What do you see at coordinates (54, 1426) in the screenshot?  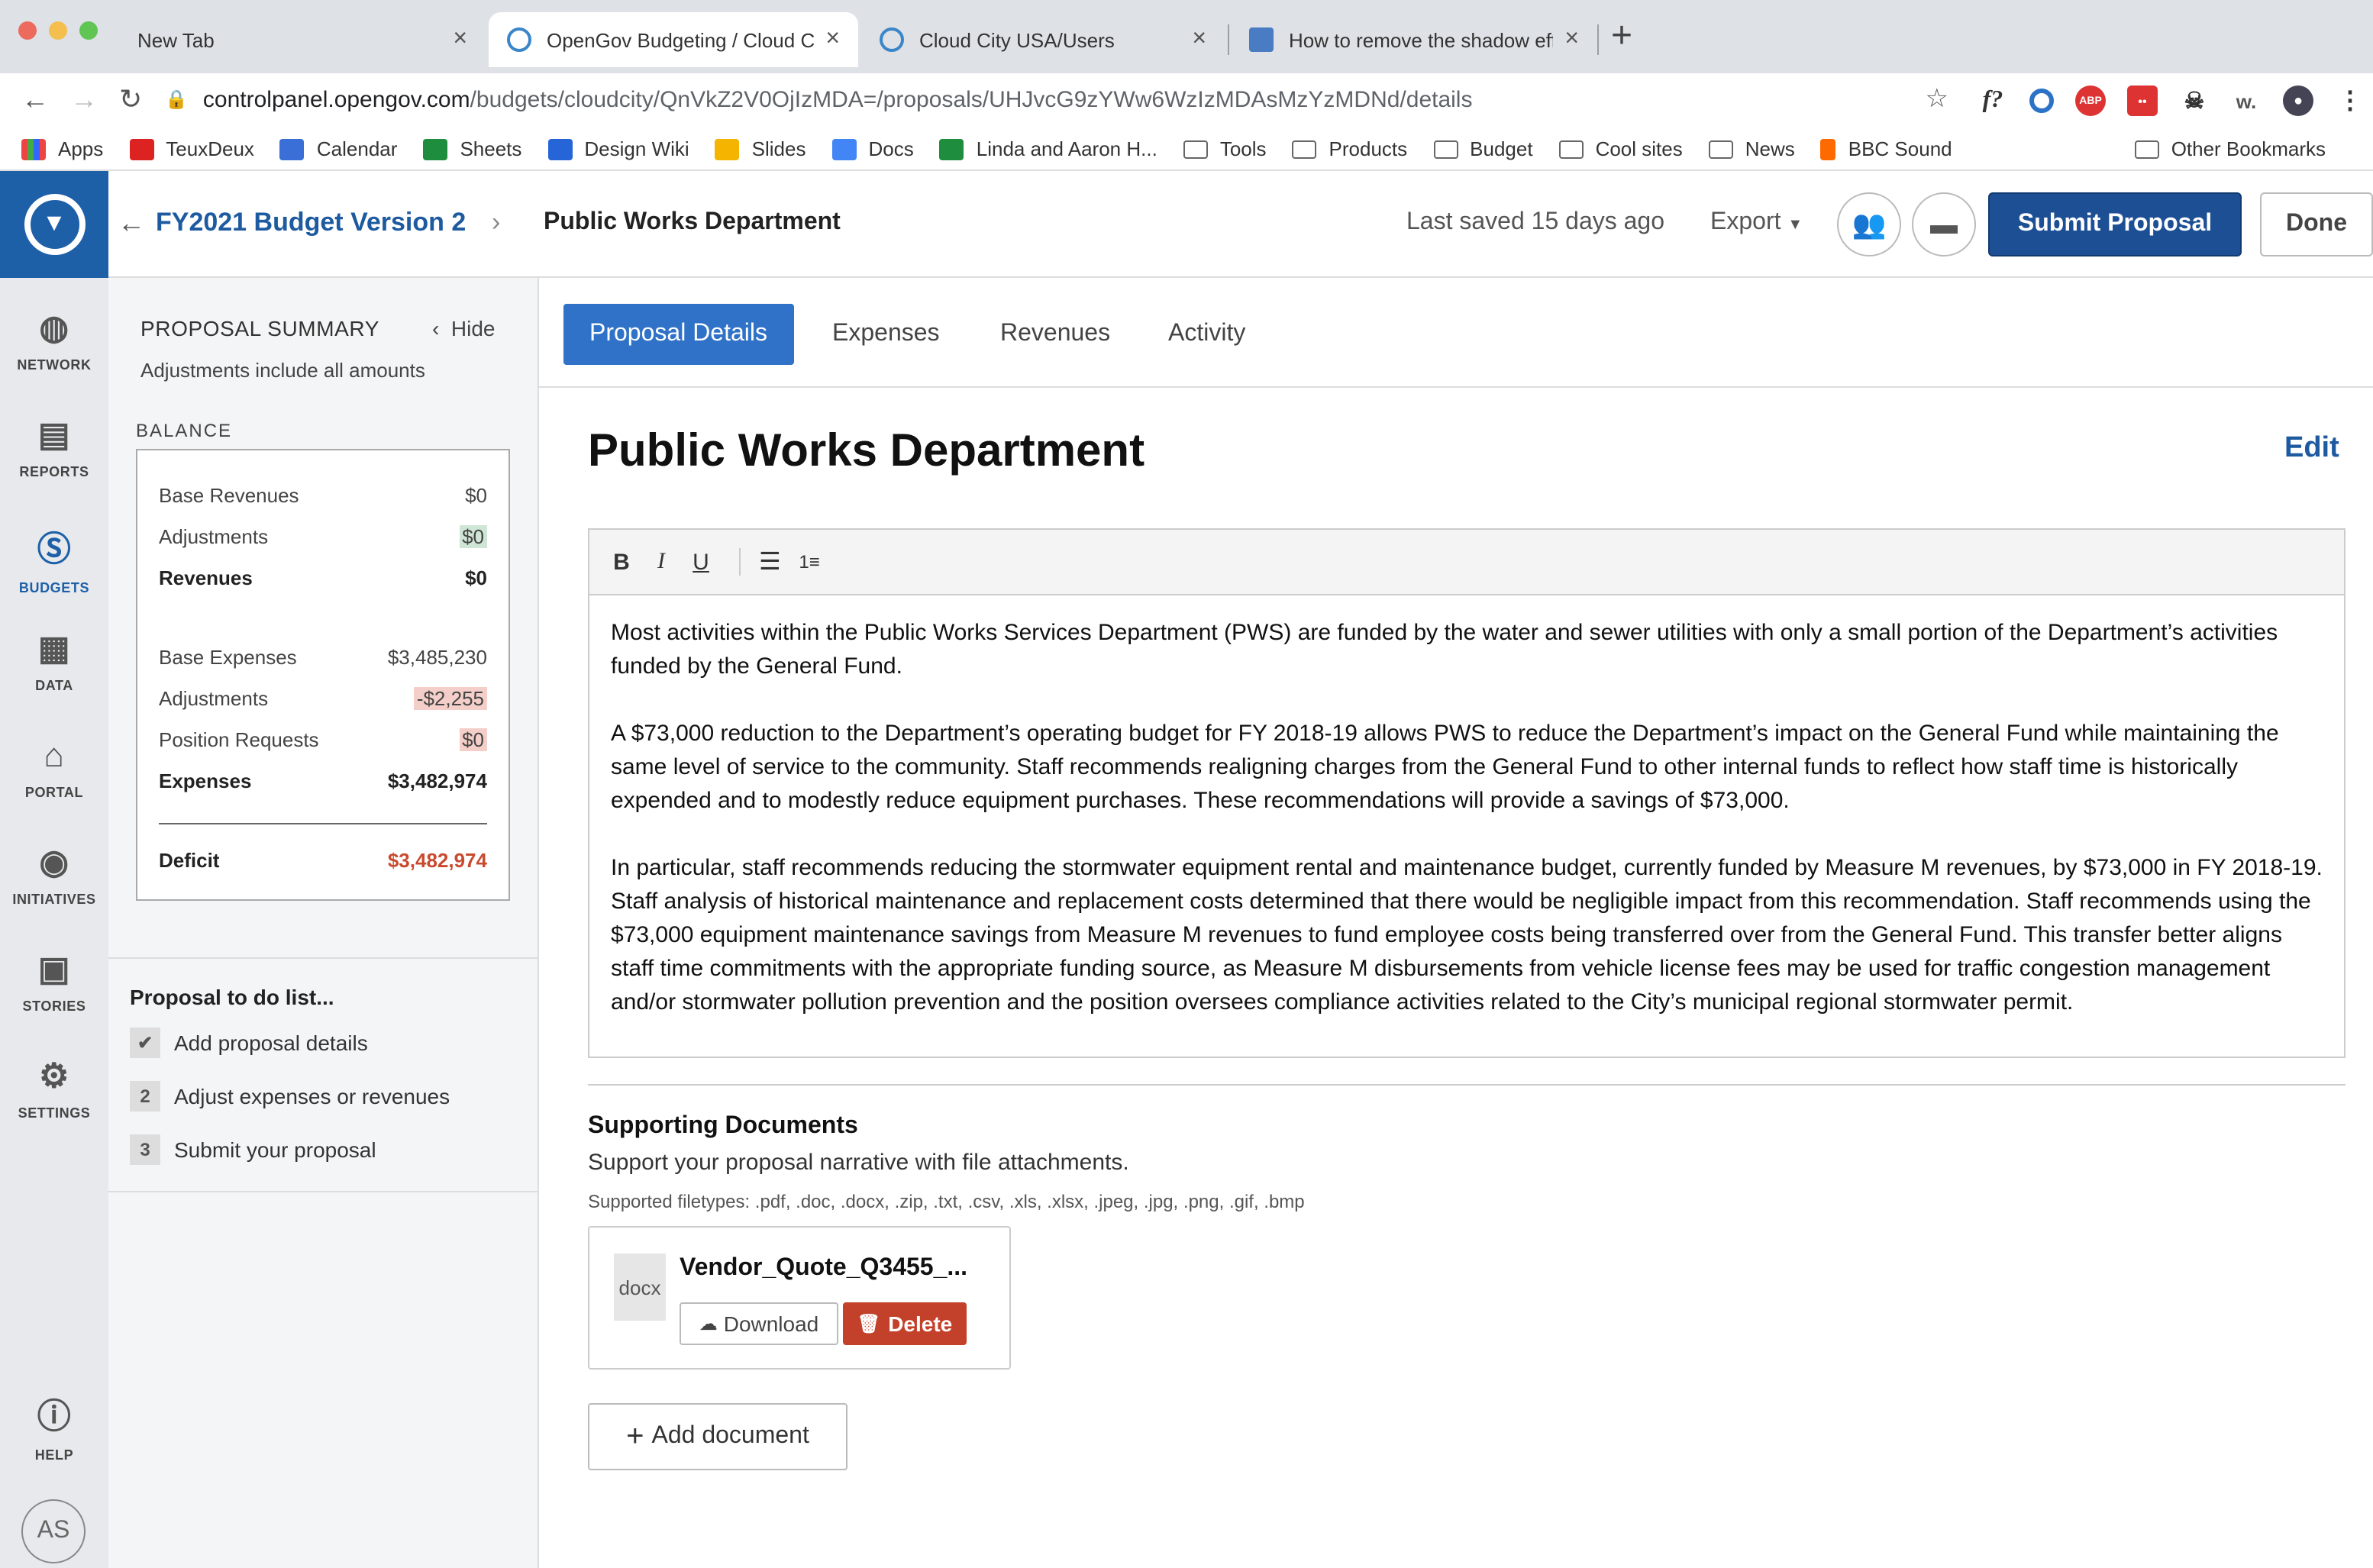 I see `rail-item-help: ⓘ HELP` at bounding box center [54, 1426].